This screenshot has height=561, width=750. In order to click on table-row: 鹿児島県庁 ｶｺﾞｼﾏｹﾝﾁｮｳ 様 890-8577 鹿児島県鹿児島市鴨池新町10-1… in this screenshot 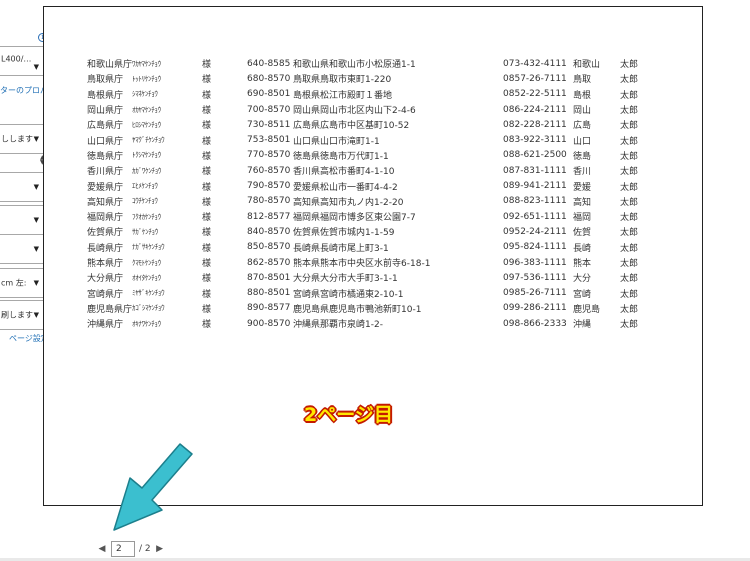, I will do `click(368, 308)`.